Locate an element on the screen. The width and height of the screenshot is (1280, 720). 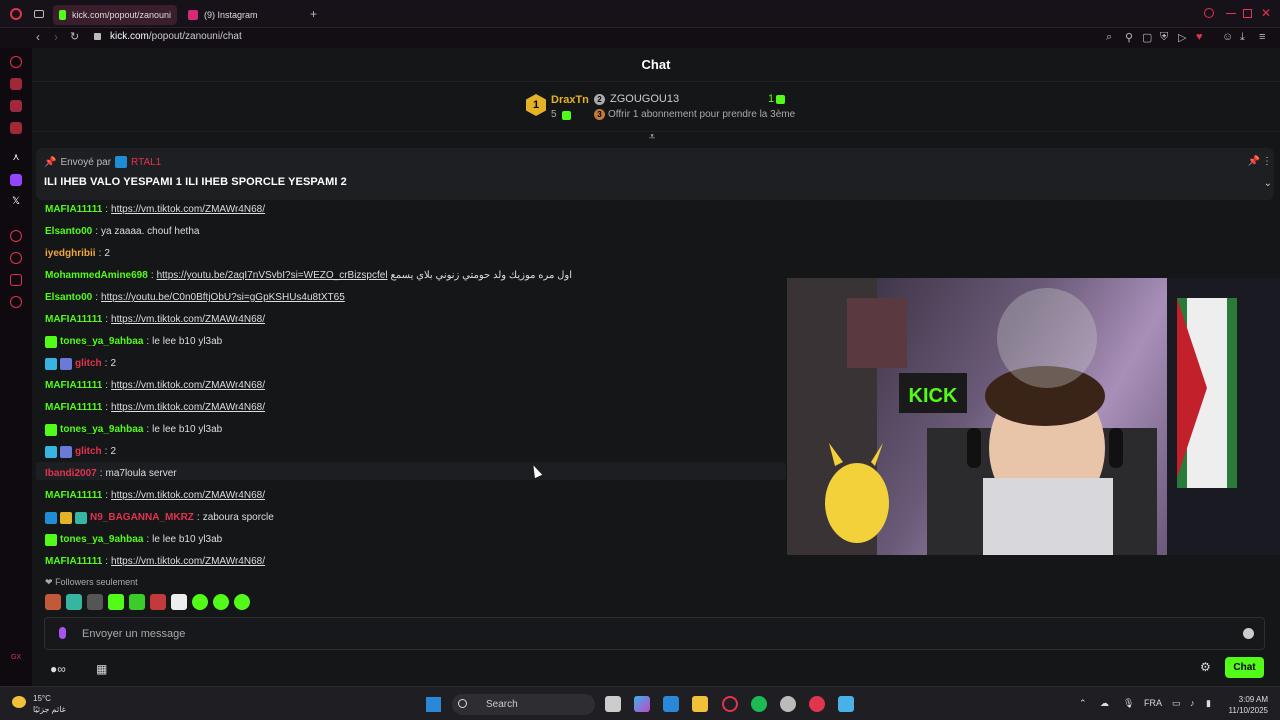
microphone-icon: 🎙 is located at coordinates (1128, 703).